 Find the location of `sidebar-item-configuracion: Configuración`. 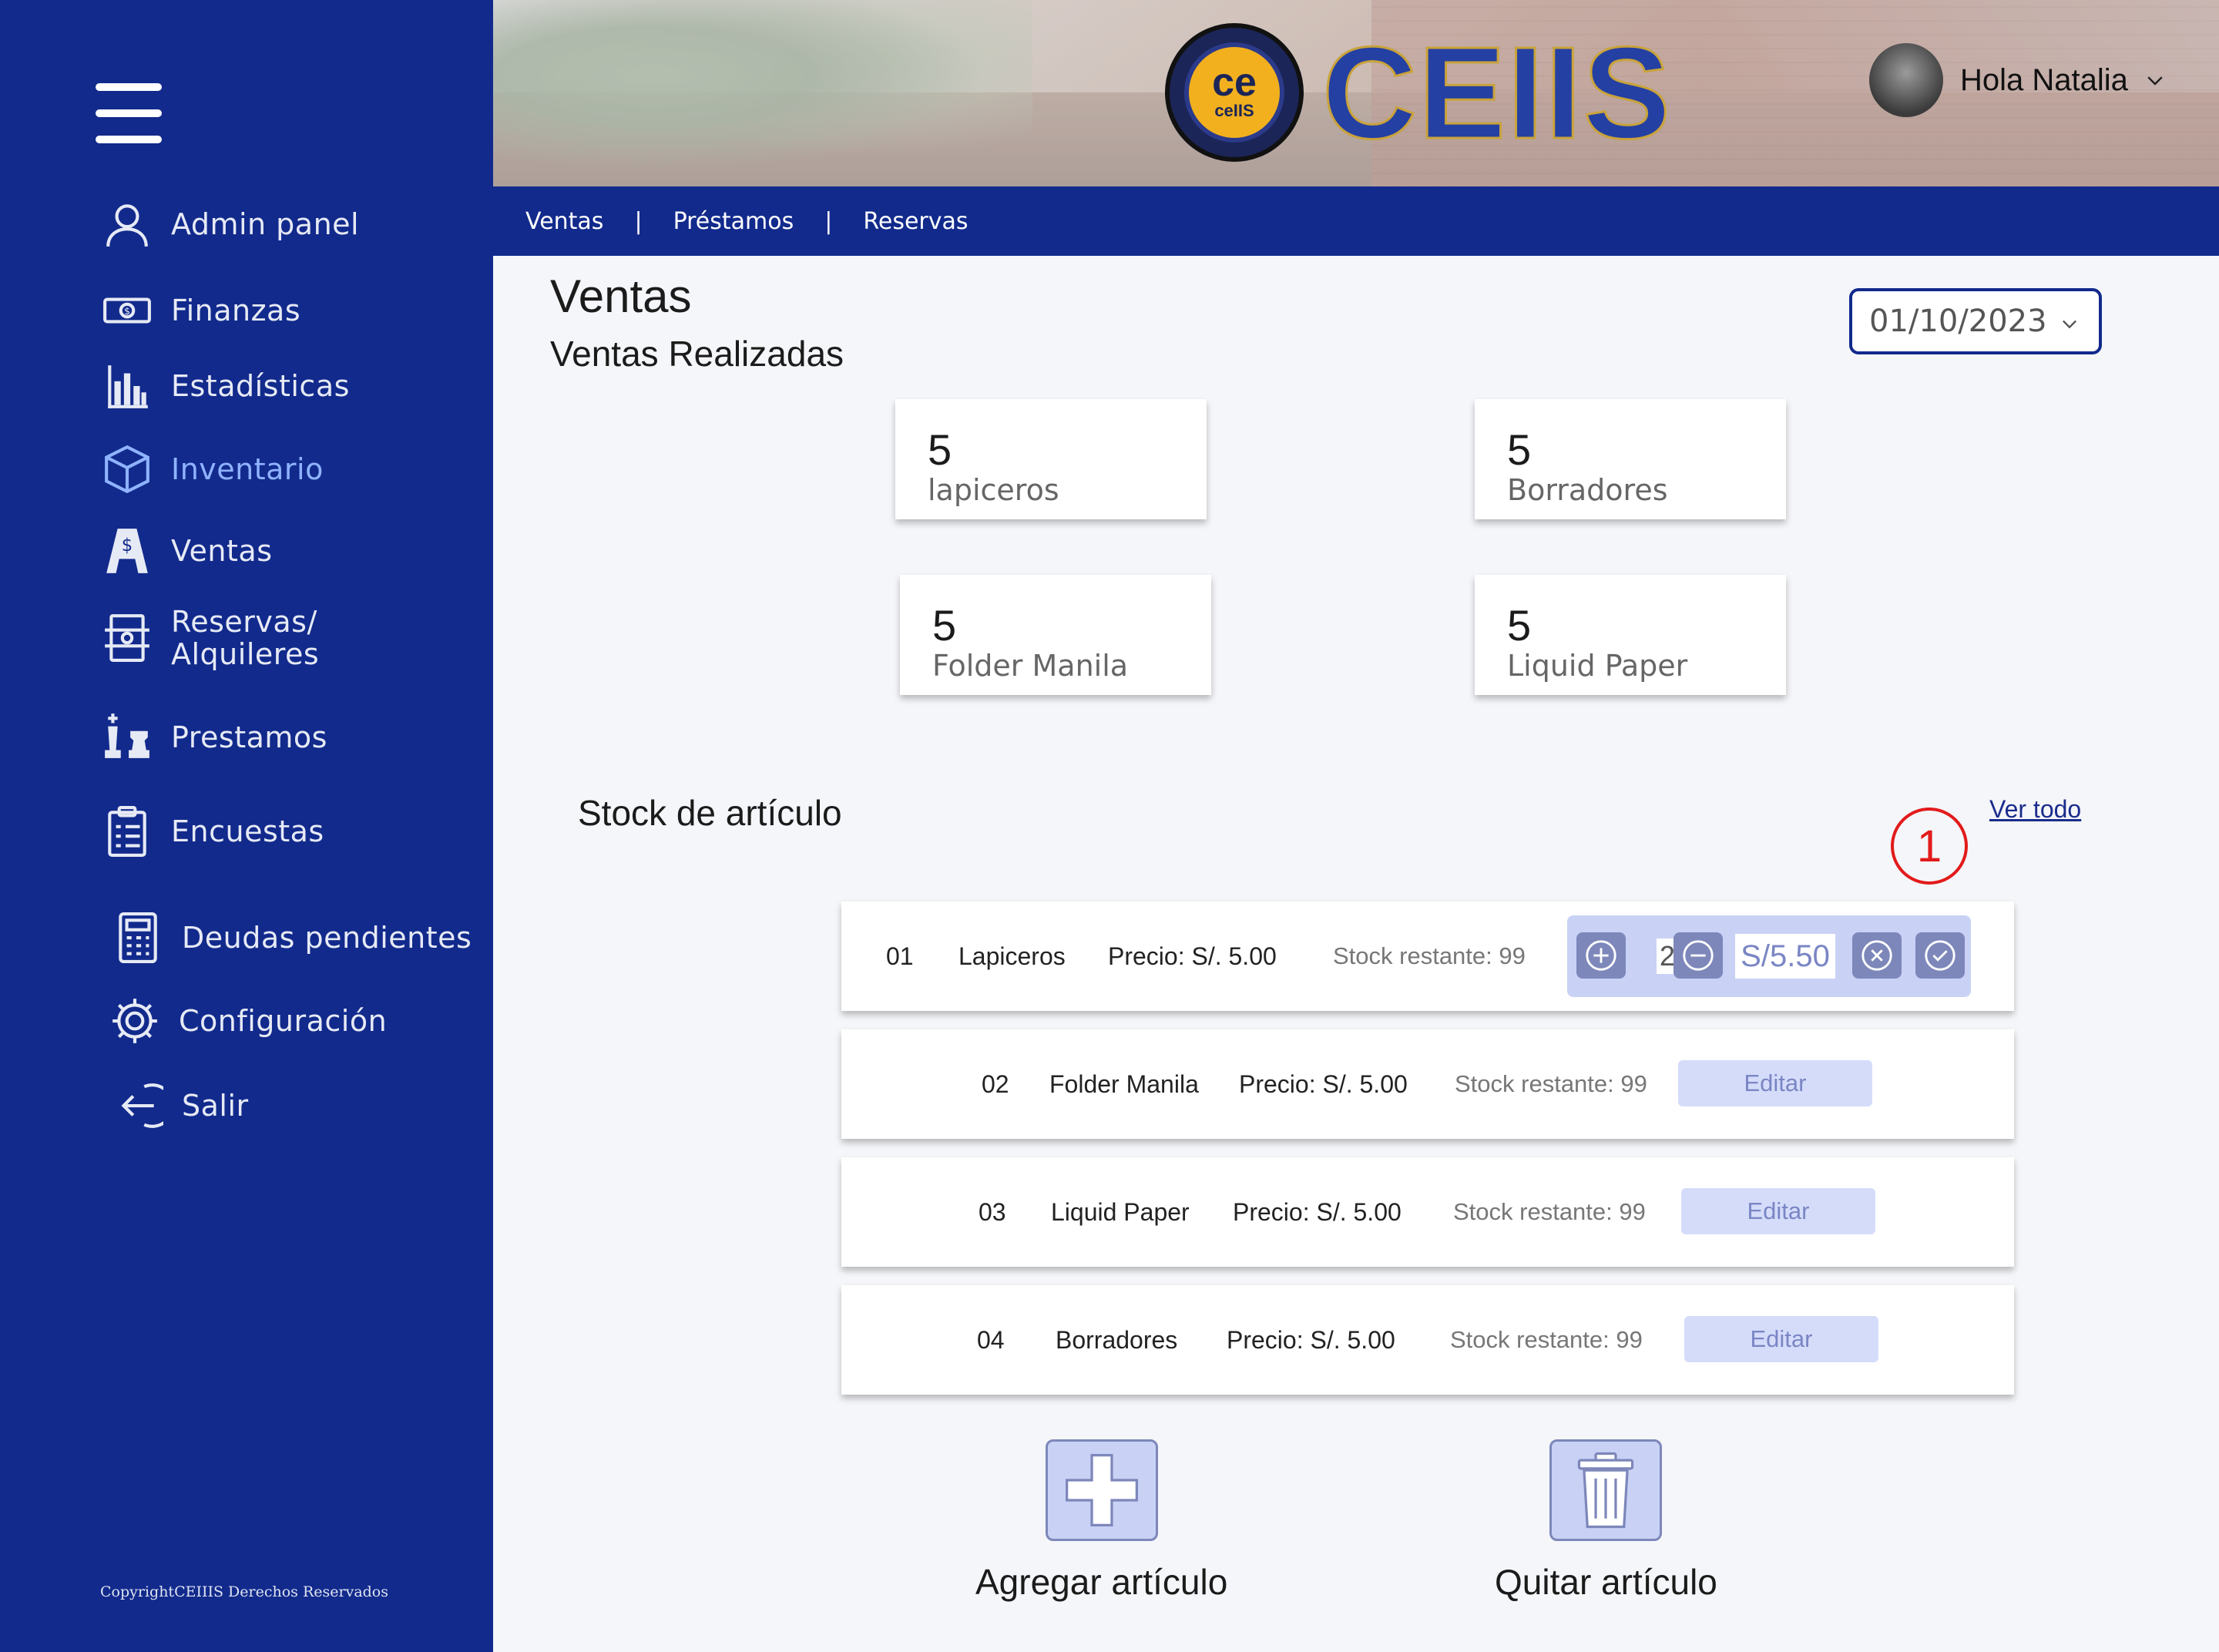

sidebar-item-configuracion: Configuración is located at coordinates (247, 1021).